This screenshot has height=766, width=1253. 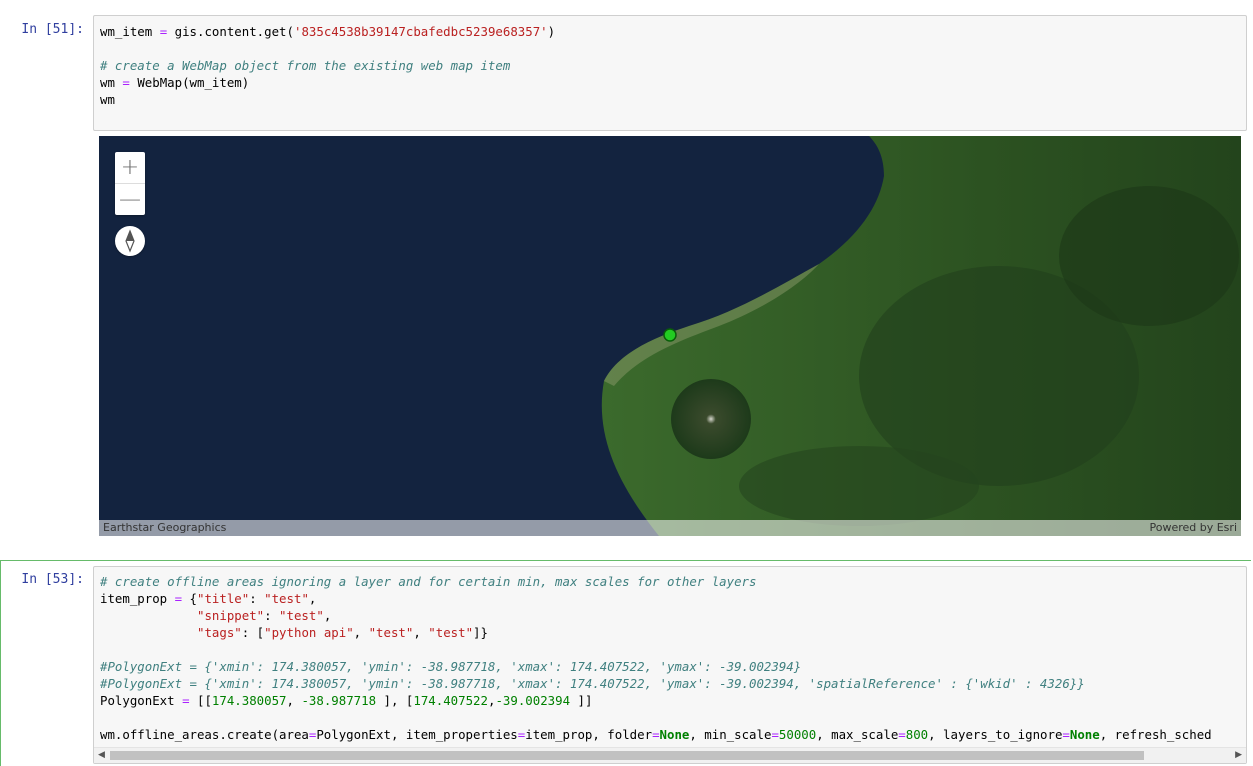 I want to click on compass-button, so click(x=130, y=241).